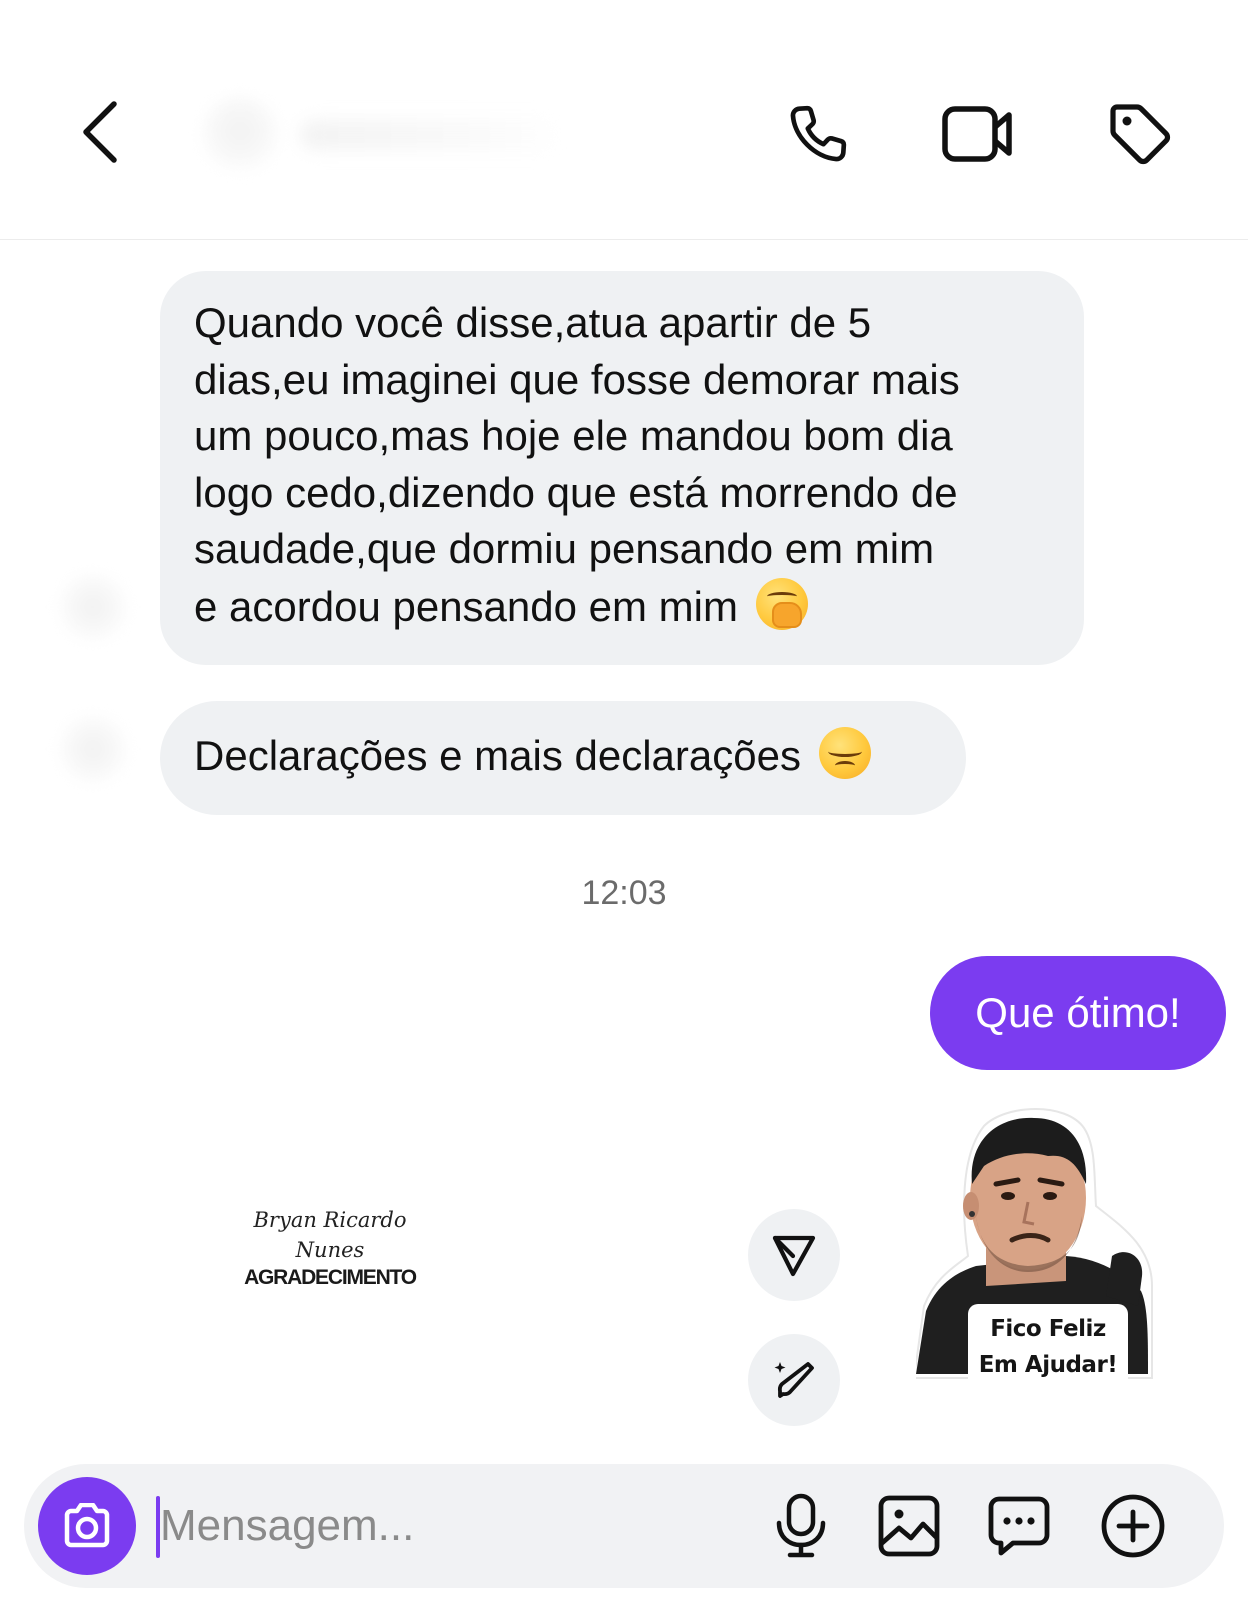 This screenshot has width=1248, height=1600. I want to click on gallery-button, so click(909, 1526).